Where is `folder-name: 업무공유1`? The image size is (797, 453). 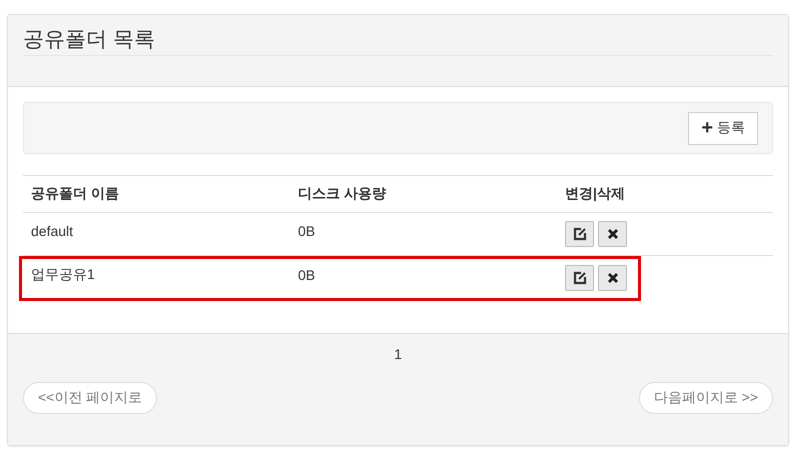
folder-name: 업무공유1 is located at coordinates (63, 275).